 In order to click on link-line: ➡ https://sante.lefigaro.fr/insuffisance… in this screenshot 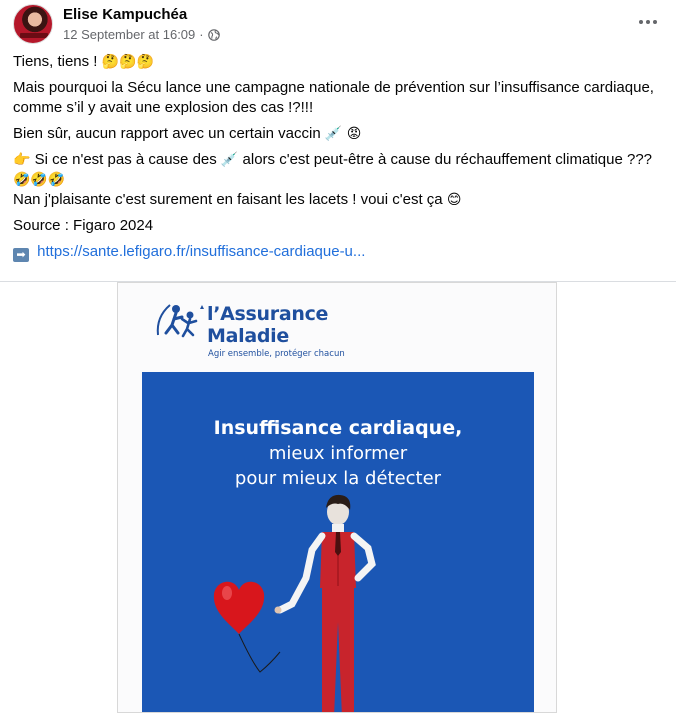, I will do `click(338, 252)`.